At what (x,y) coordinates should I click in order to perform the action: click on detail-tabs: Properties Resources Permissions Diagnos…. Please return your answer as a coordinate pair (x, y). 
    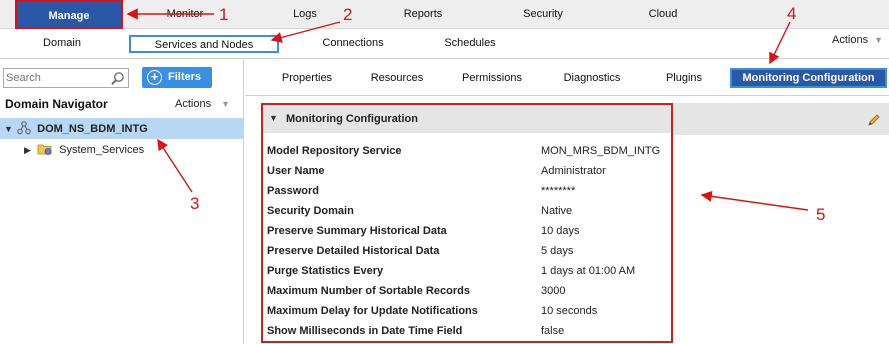
    Looking at the image, I should click on (567, 78).